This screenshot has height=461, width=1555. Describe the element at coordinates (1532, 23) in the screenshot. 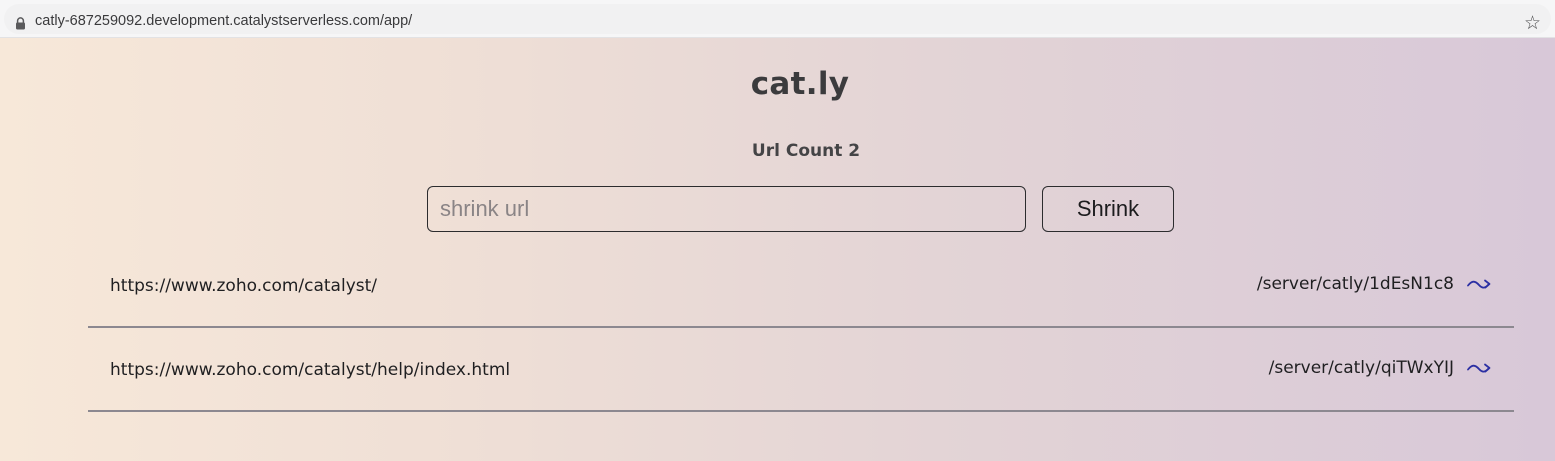

I see `star-icon: ☆` at that location.